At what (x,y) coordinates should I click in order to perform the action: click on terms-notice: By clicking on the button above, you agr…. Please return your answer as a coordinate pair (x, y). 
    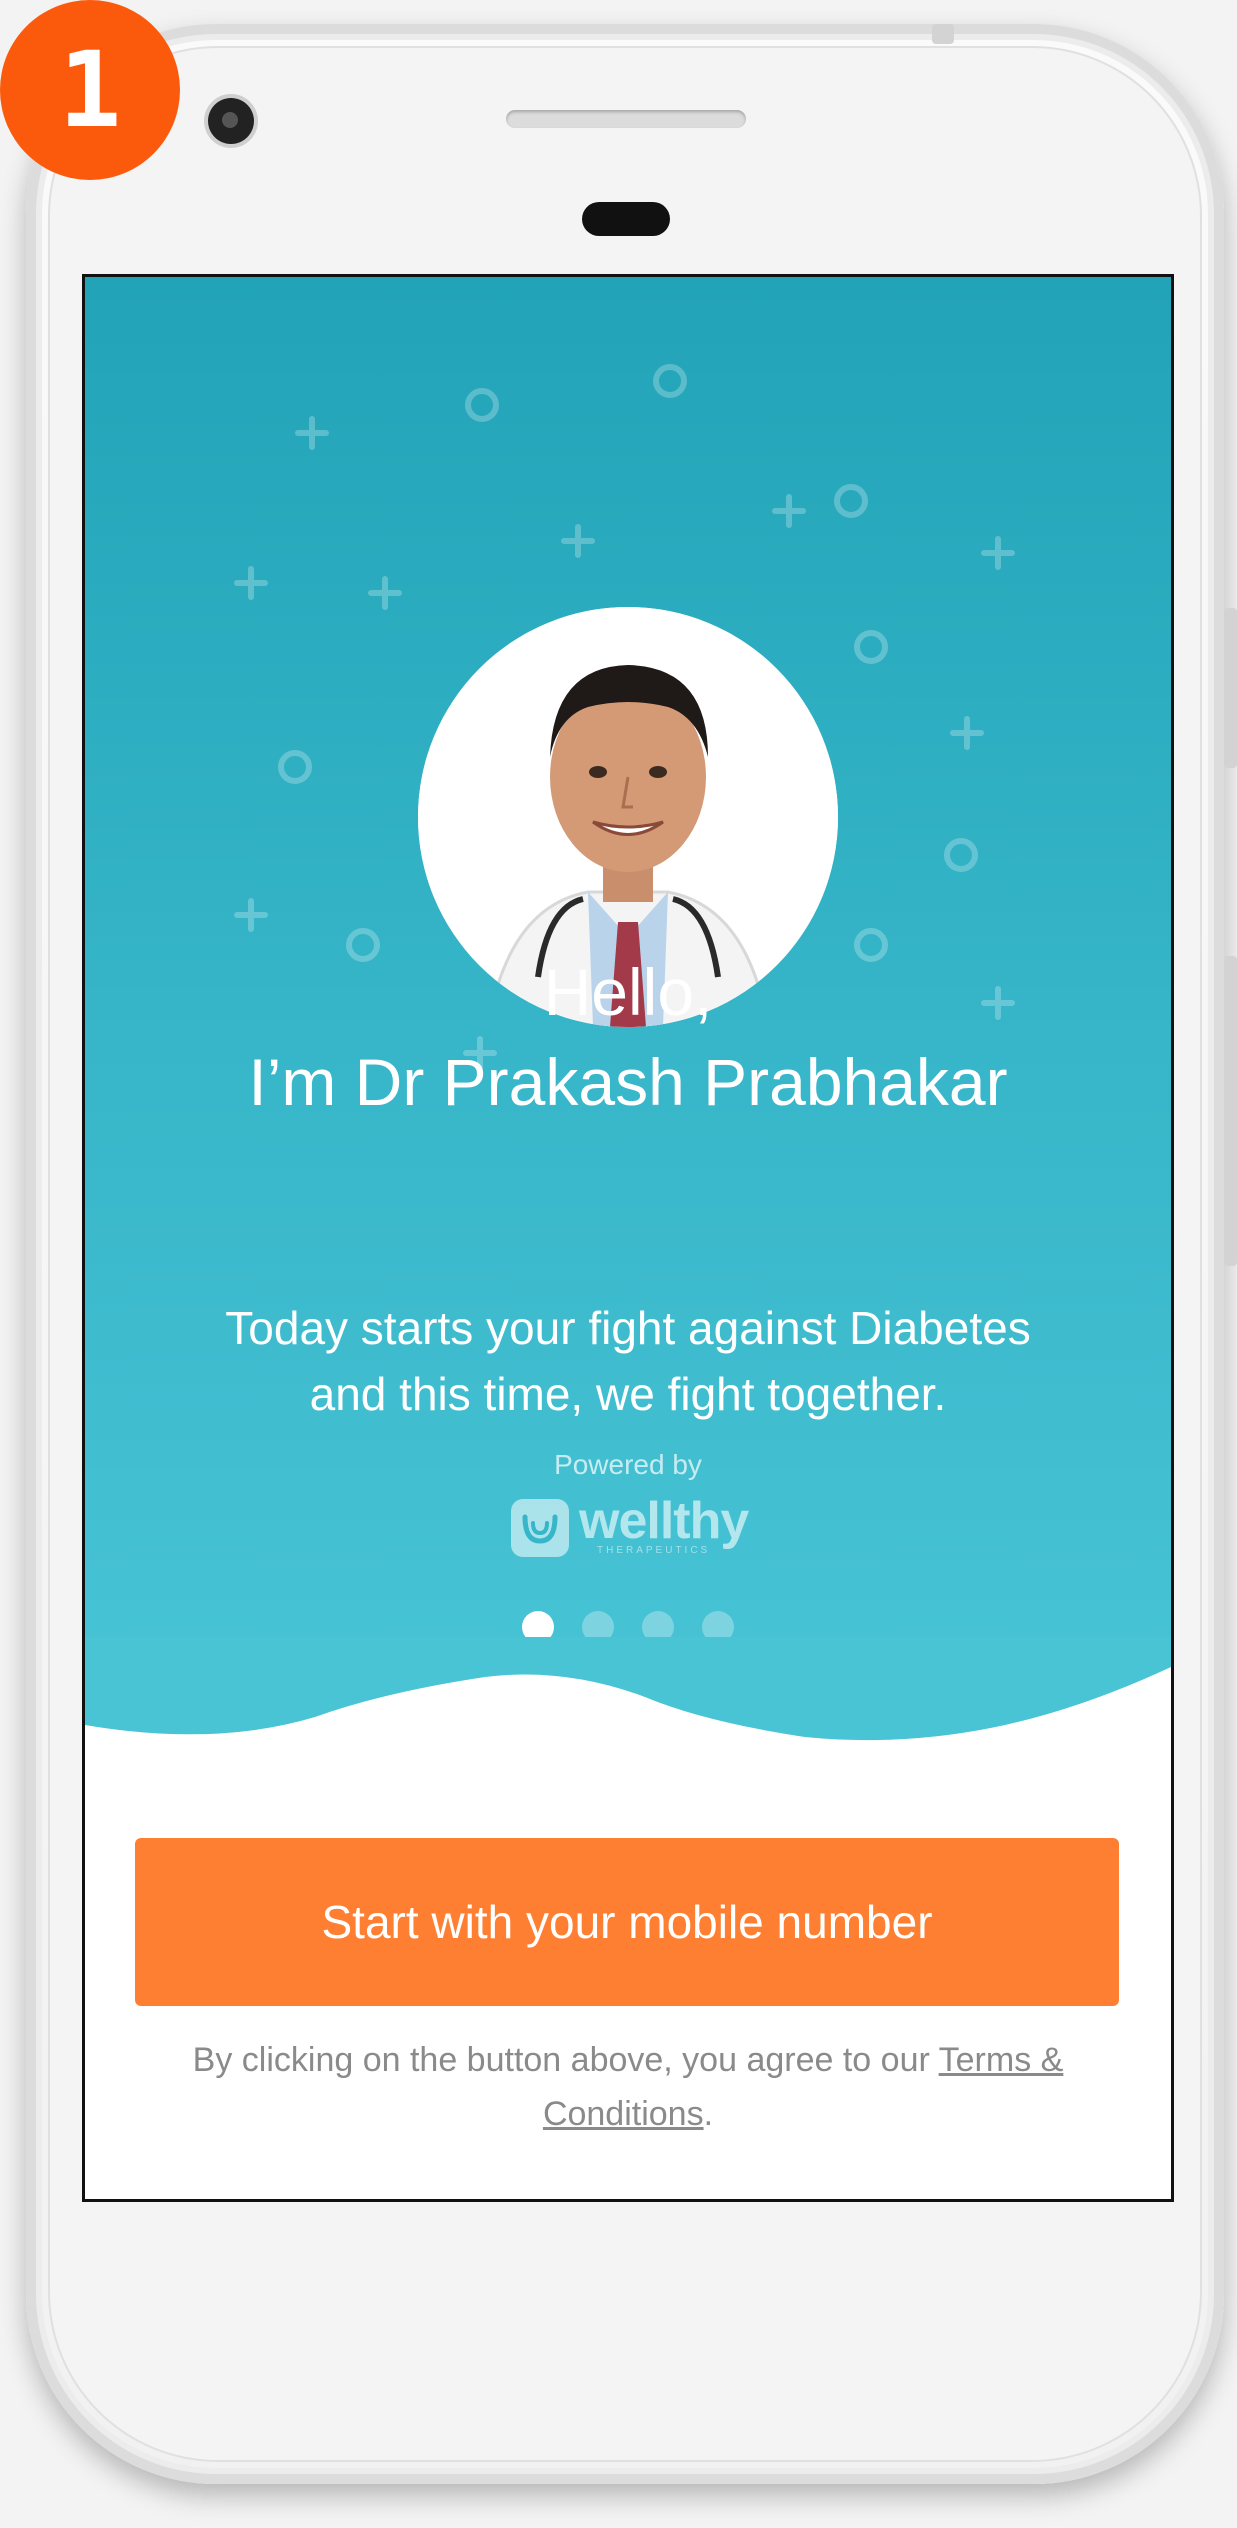
    Looking at the image, I should click on (628, 2087).